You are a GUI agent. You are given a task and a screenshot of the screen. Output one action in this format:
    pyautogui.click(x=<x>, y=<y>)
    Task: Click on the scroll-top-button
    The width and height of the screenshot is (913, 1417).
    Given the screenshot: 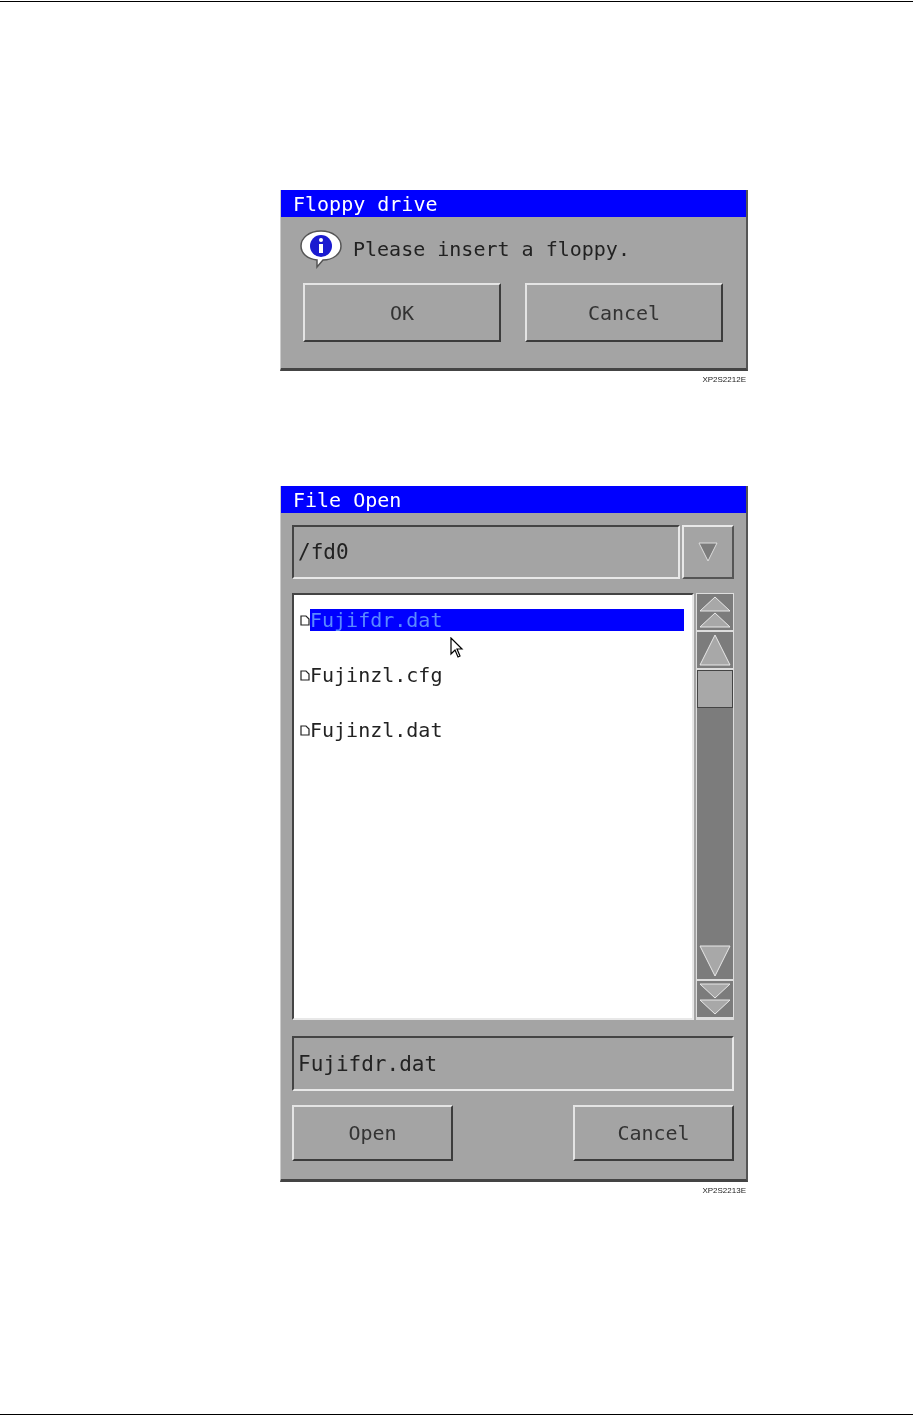 What is the action you would take?
    pyautogui.click(x=715, y=613)
    